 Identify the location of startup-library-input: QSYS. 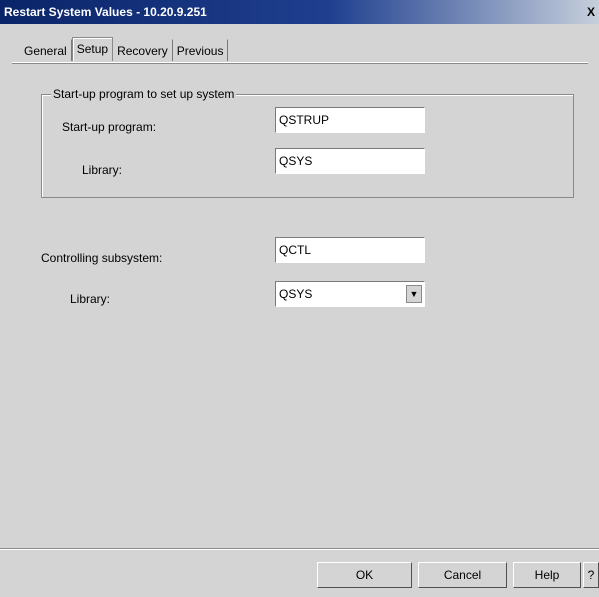
(350, 161).